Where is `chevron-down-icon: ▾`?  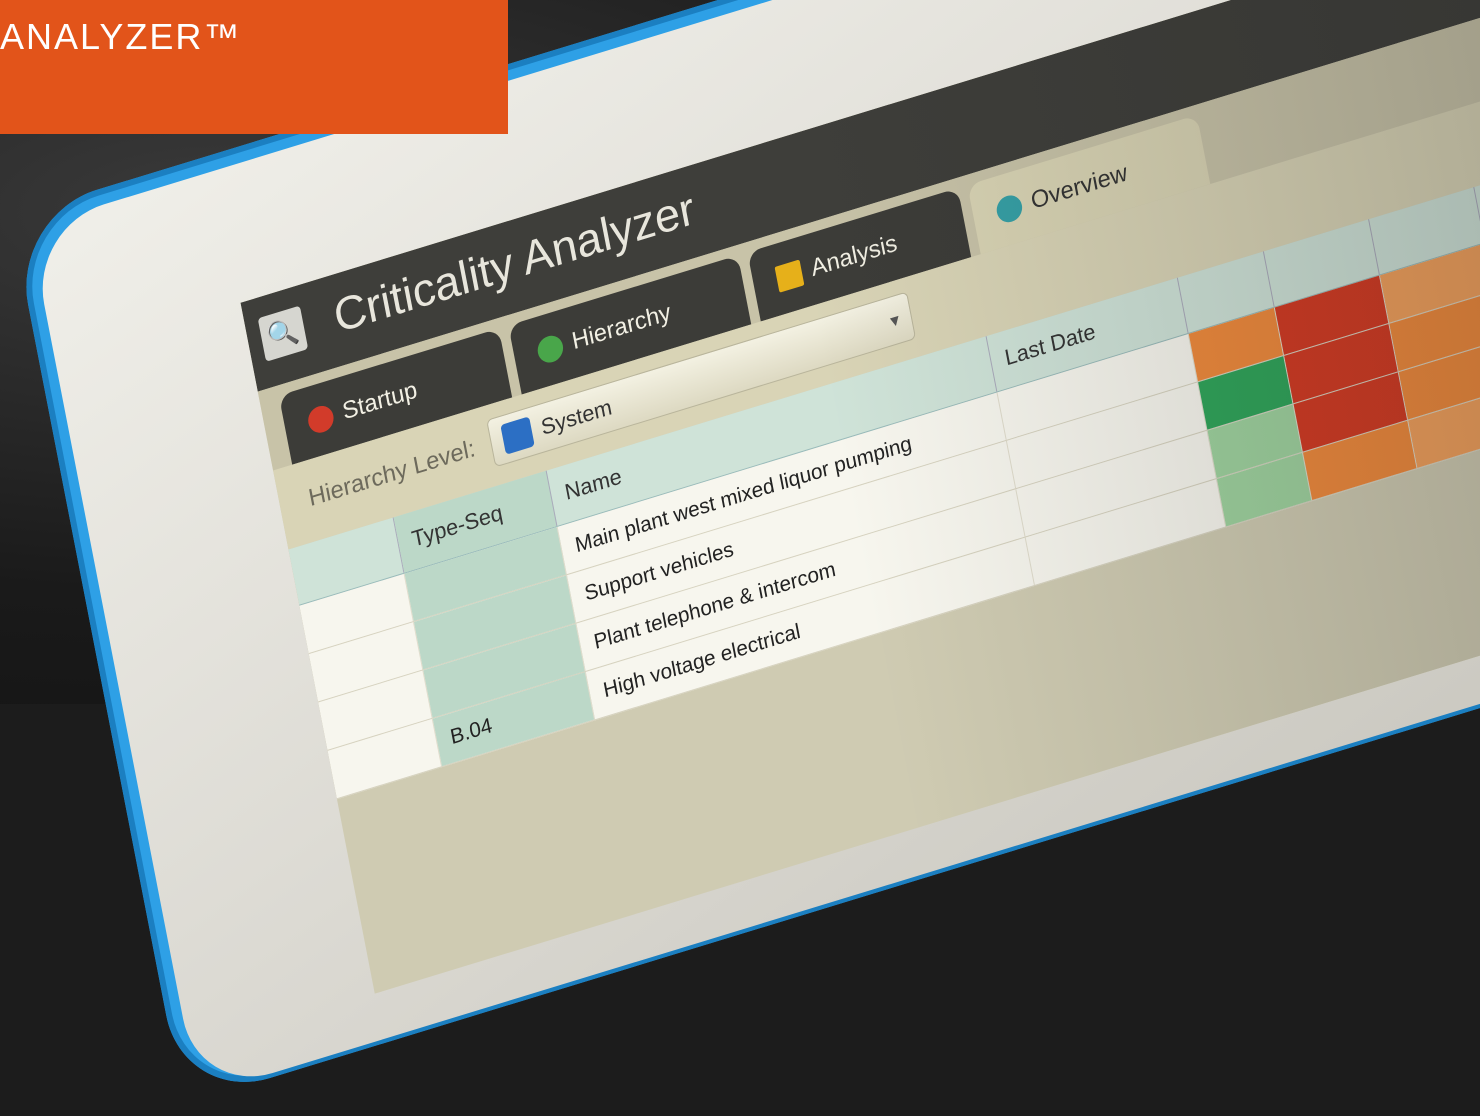 chevron-down-icon: ▾ is located at coordinates (894, 319).